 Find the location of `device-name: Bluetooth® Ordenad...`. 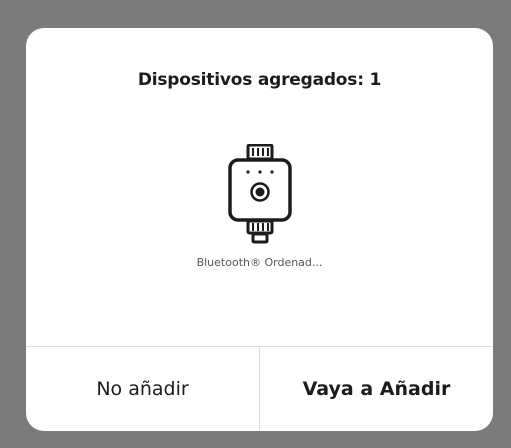

device-name: Bluetooth® Ordenad... is located at coordinates (259, 262).